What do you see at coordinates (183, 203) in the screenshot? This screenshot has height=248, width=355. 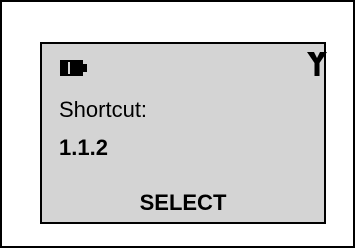 I see `select-softkey: SELECT` at bounding box center [183, 203].